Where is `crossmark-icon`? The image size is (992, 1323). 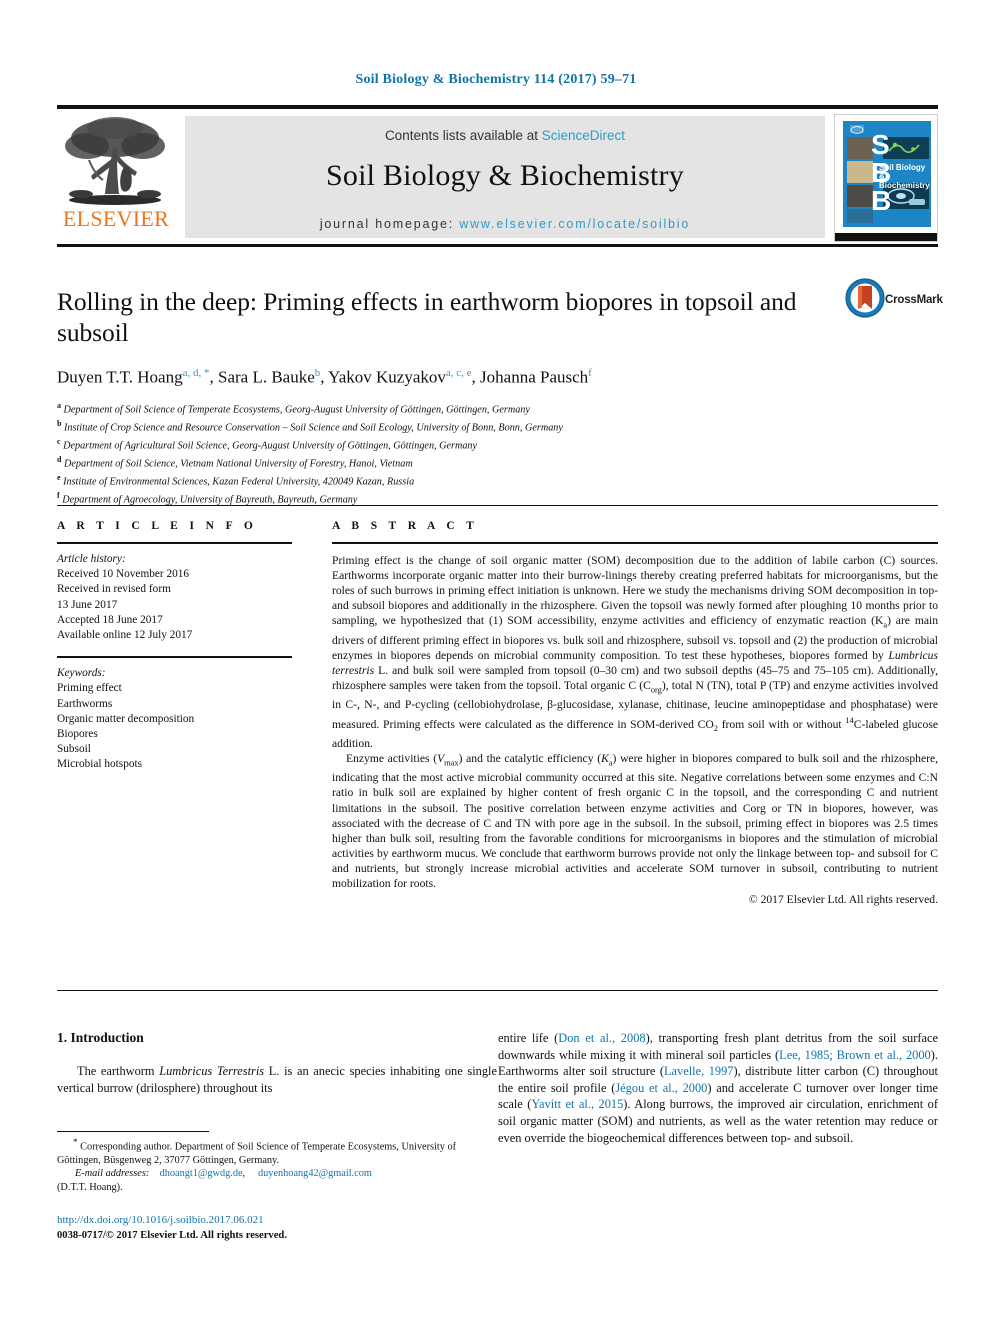 crossmark-icon is located at coordinates (865, 298).